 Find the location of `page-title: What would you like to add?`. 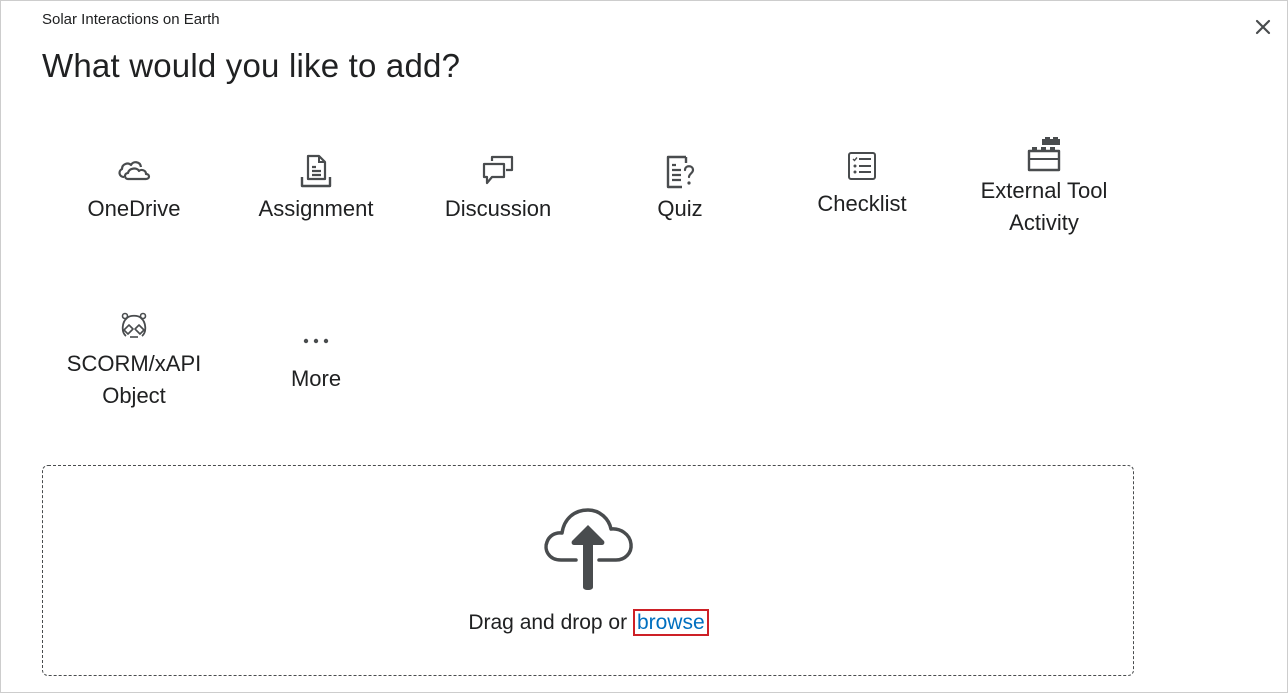

page-title: What would you like to add? is located at coordinates (251, 65).